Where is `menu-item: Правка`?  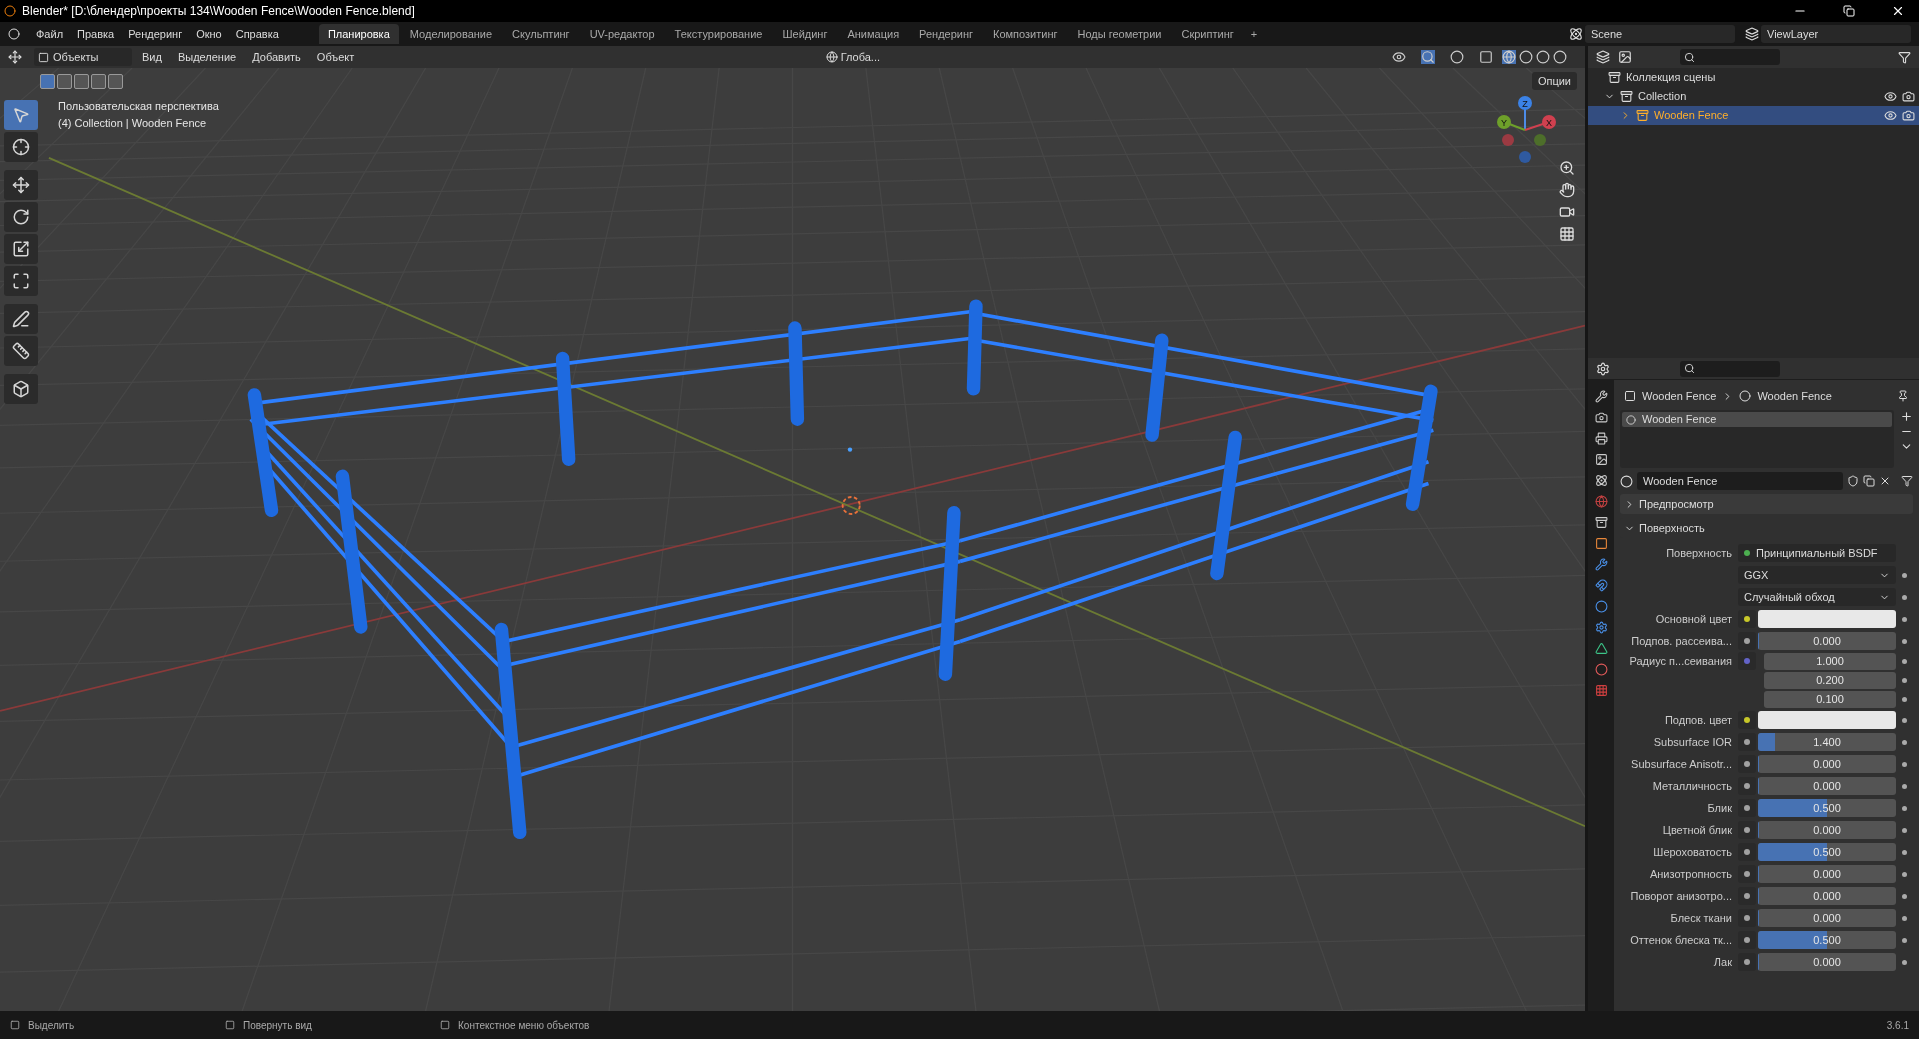 menu-item: Правка is located at coordinates (96, 34).